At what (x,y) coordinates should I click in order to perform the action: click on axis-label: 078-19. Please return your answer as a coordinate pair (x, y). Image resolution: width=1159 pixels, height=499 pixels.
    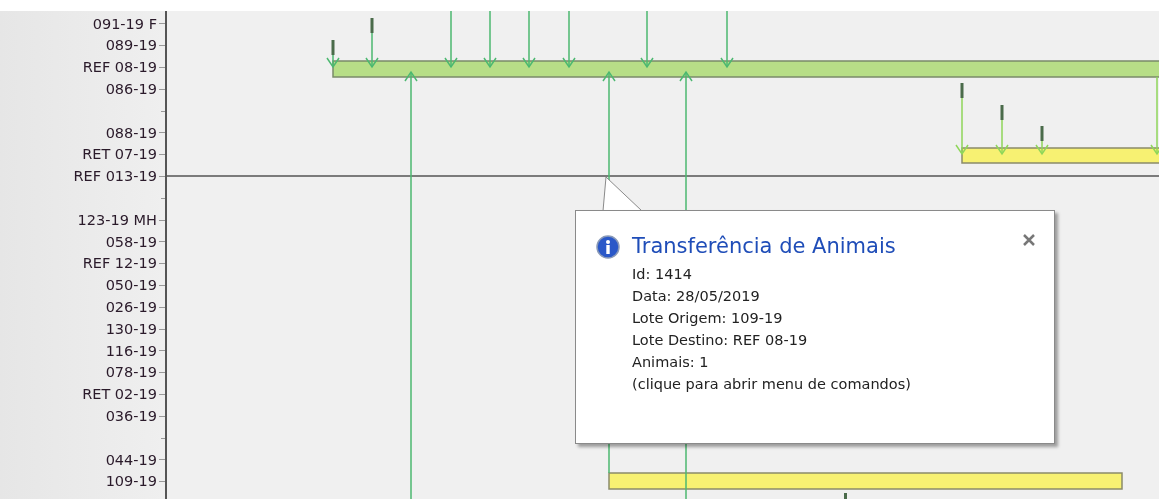
    Looking at the image, I should click on (131, 372).